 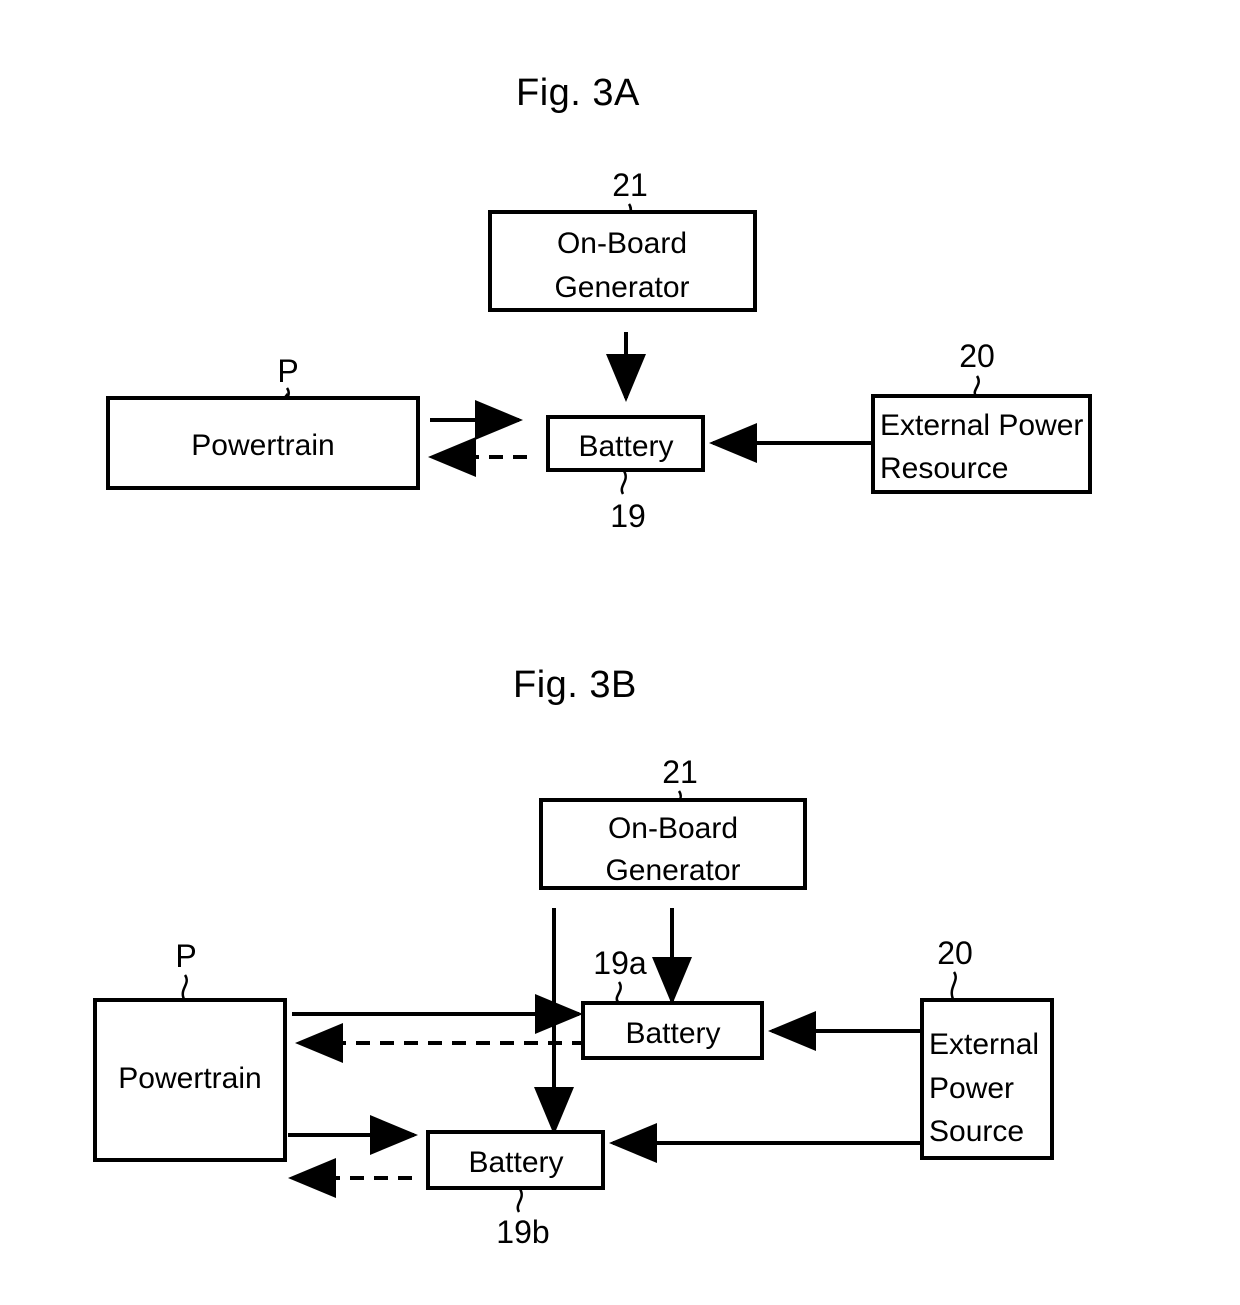 What do you see at coordinates (981, 425) in the screenshot?
I see `fig3a-external-label-1: External Power` at bounding box center [981, 425].